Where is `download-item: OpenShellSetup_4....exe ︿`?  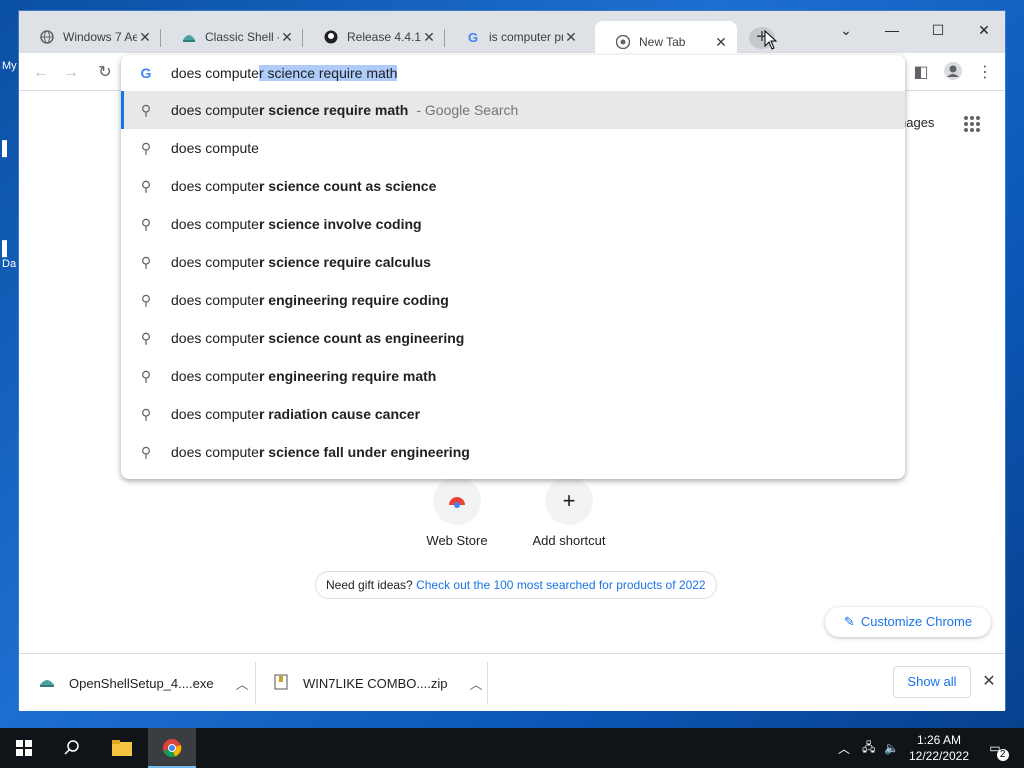
download-item: OpenShellSetup_4....exe ︿ is located at coordinates (143, 683).